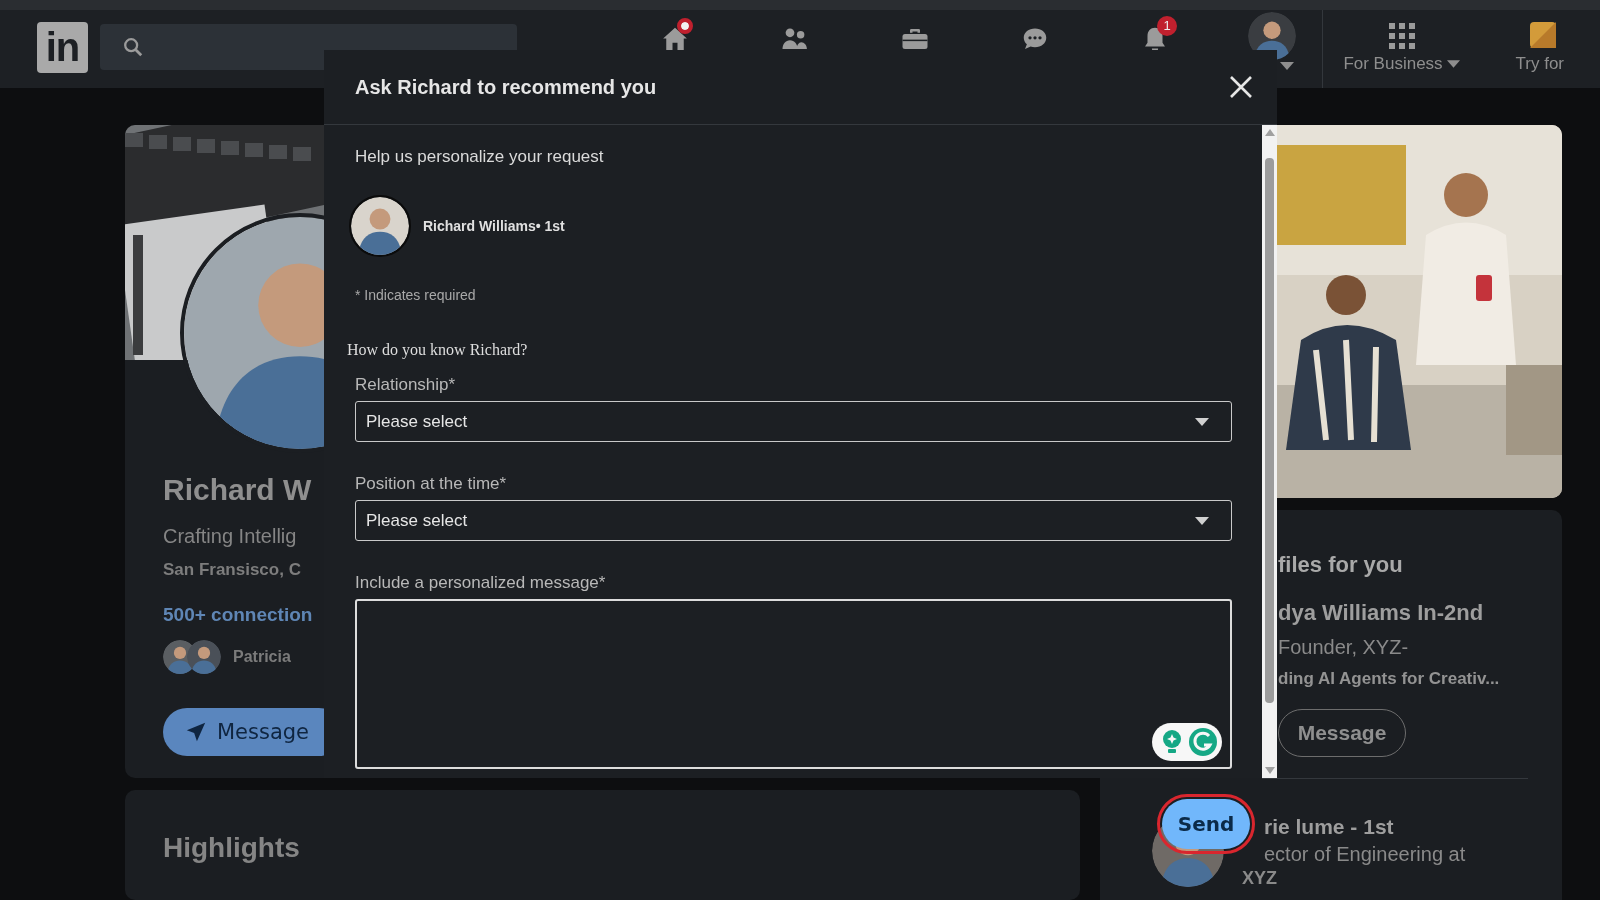 Image resolution: width=1600 pixels, height=900 pixels. I want to click on required-note: * Indicates required, so click(416, 295).